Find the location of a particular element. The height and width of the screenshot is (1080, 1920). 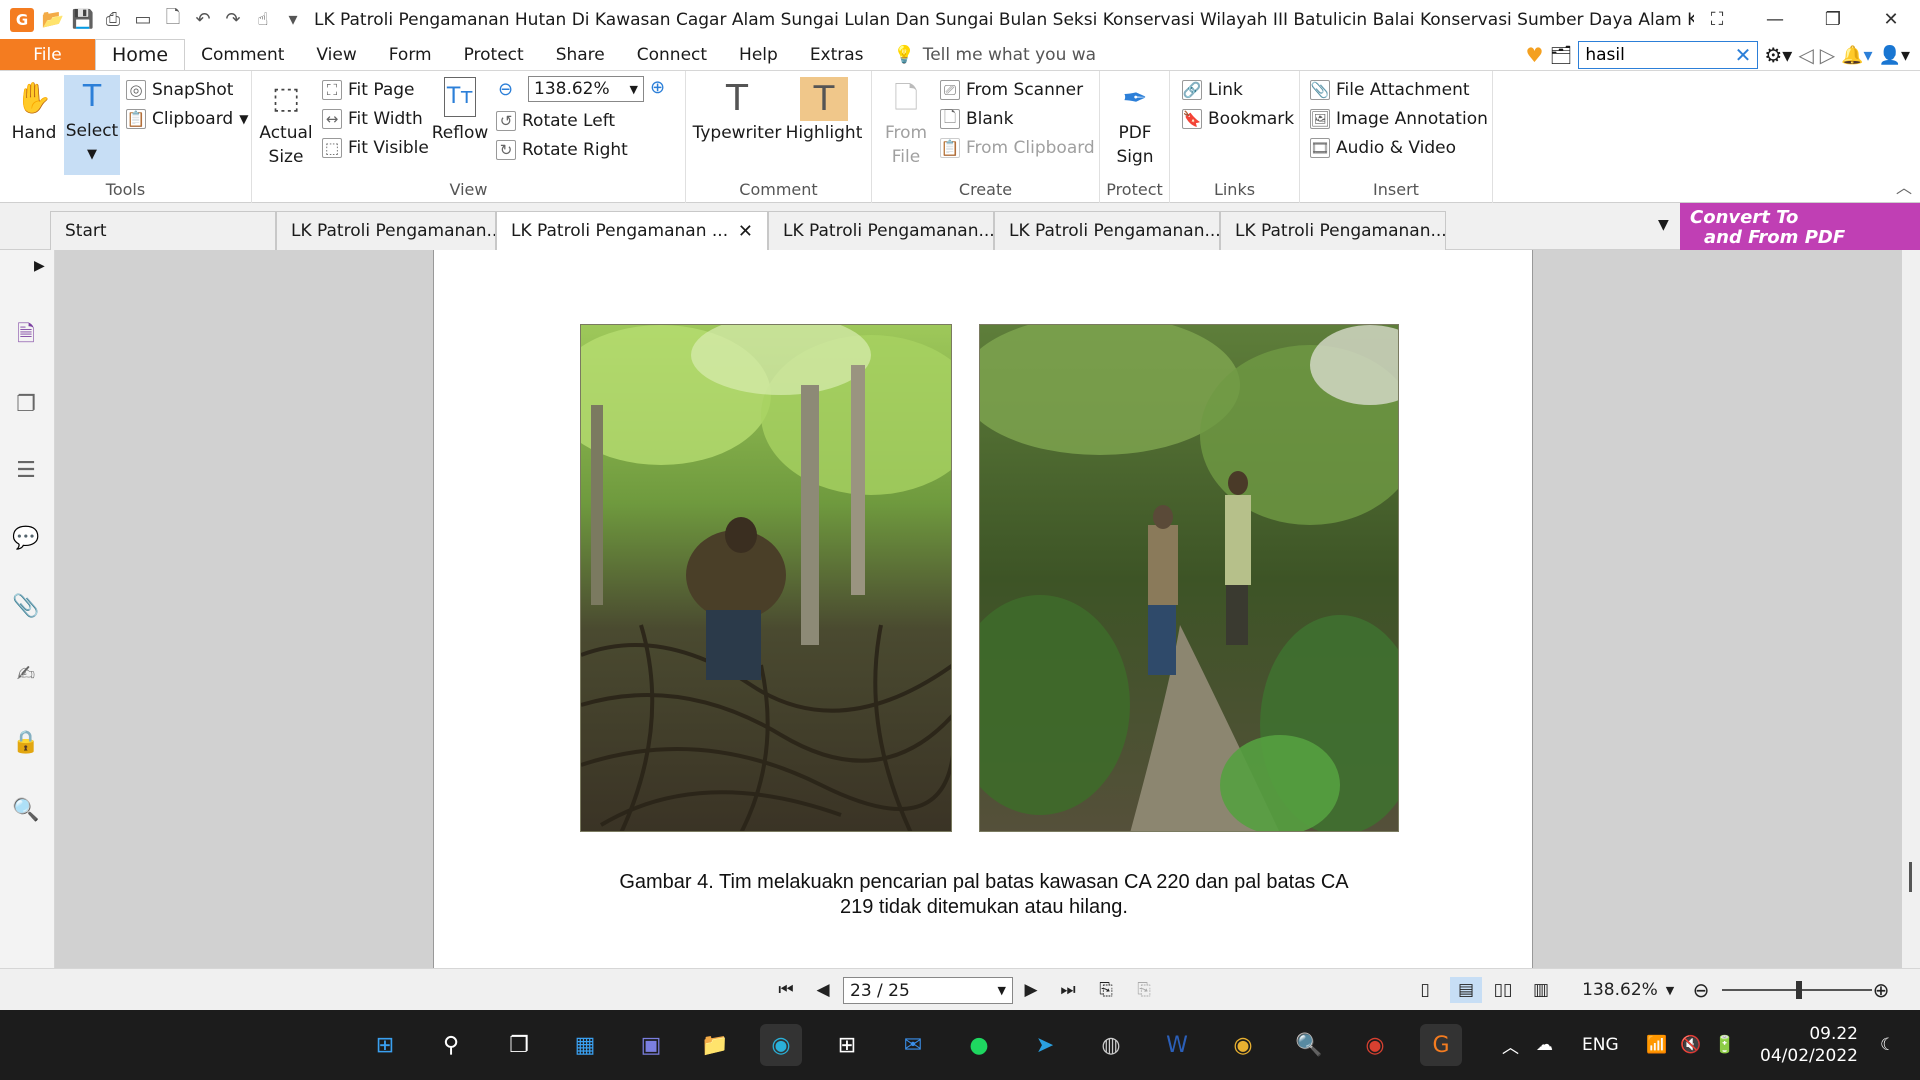

word-icon: W is located at coordinates (1177, 1045).